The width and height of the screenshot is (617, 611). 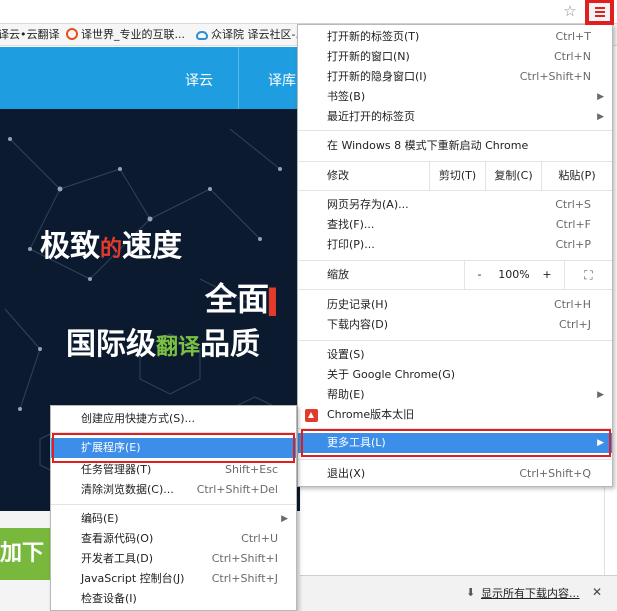 I want to click on menu-item-exit: 退出(X) Ctrl+Shift+Q, so click(x=455, y=474).